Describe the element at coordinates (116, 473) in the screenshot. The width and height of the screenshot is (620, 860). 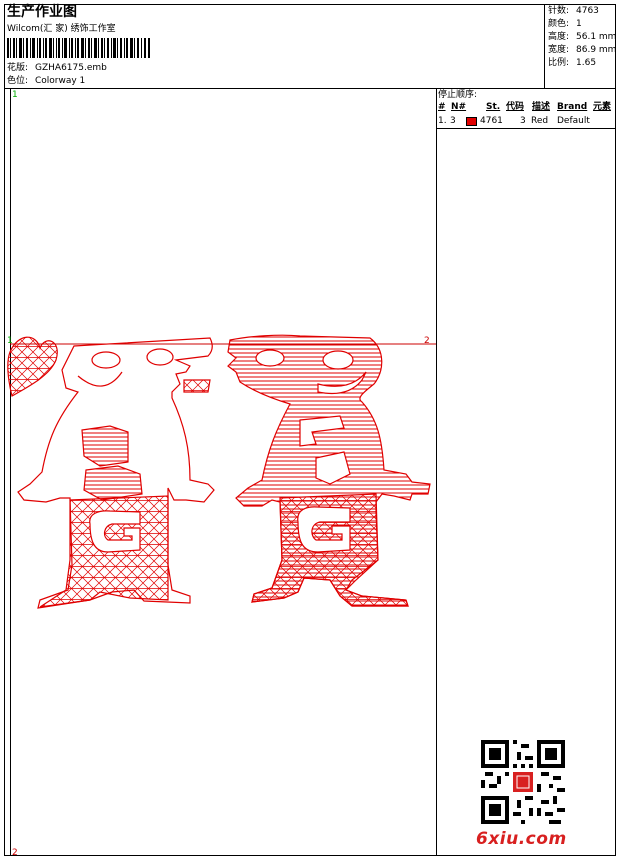
I see `left-figure` at that location.